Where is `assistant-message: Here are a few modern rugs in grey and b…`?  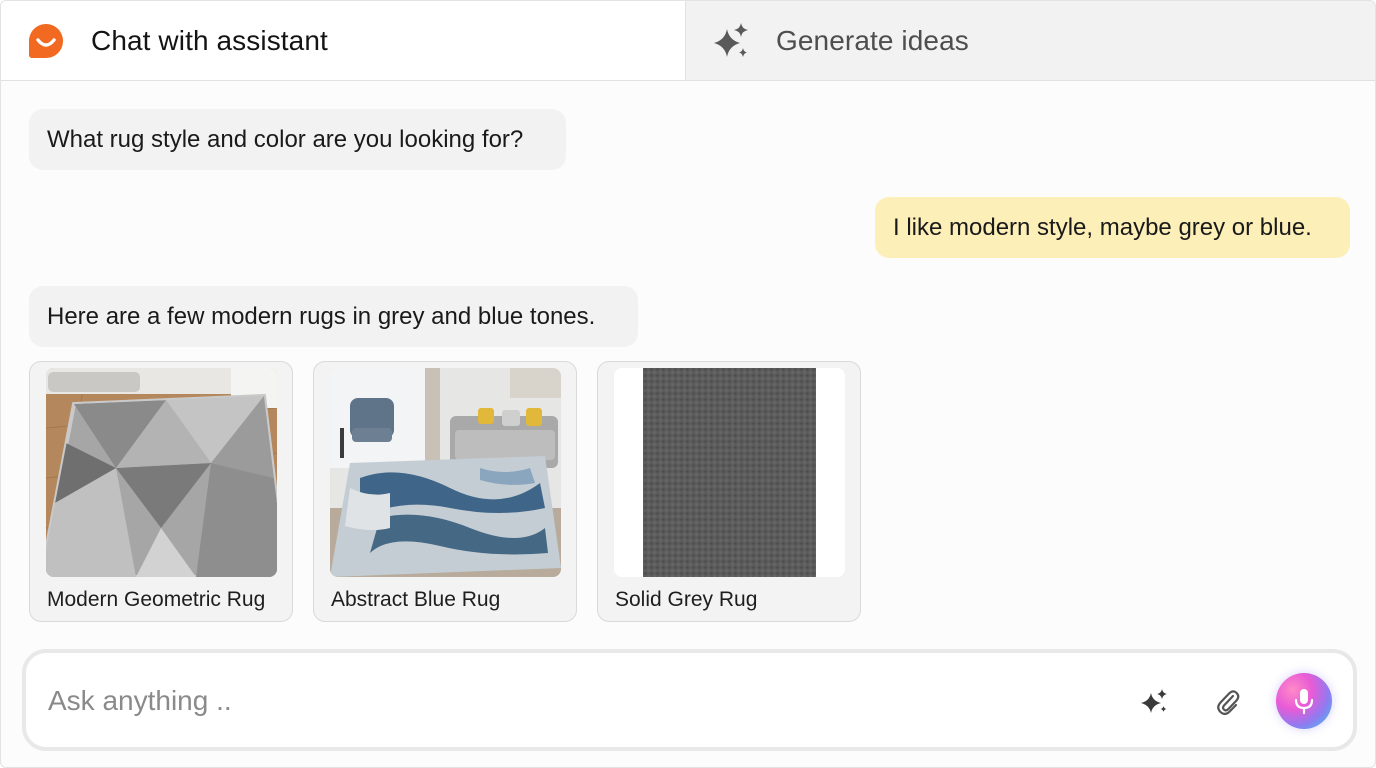
assistant-message: Here are a few modern rugs in grey and b… is located at coordinates (333, 316).